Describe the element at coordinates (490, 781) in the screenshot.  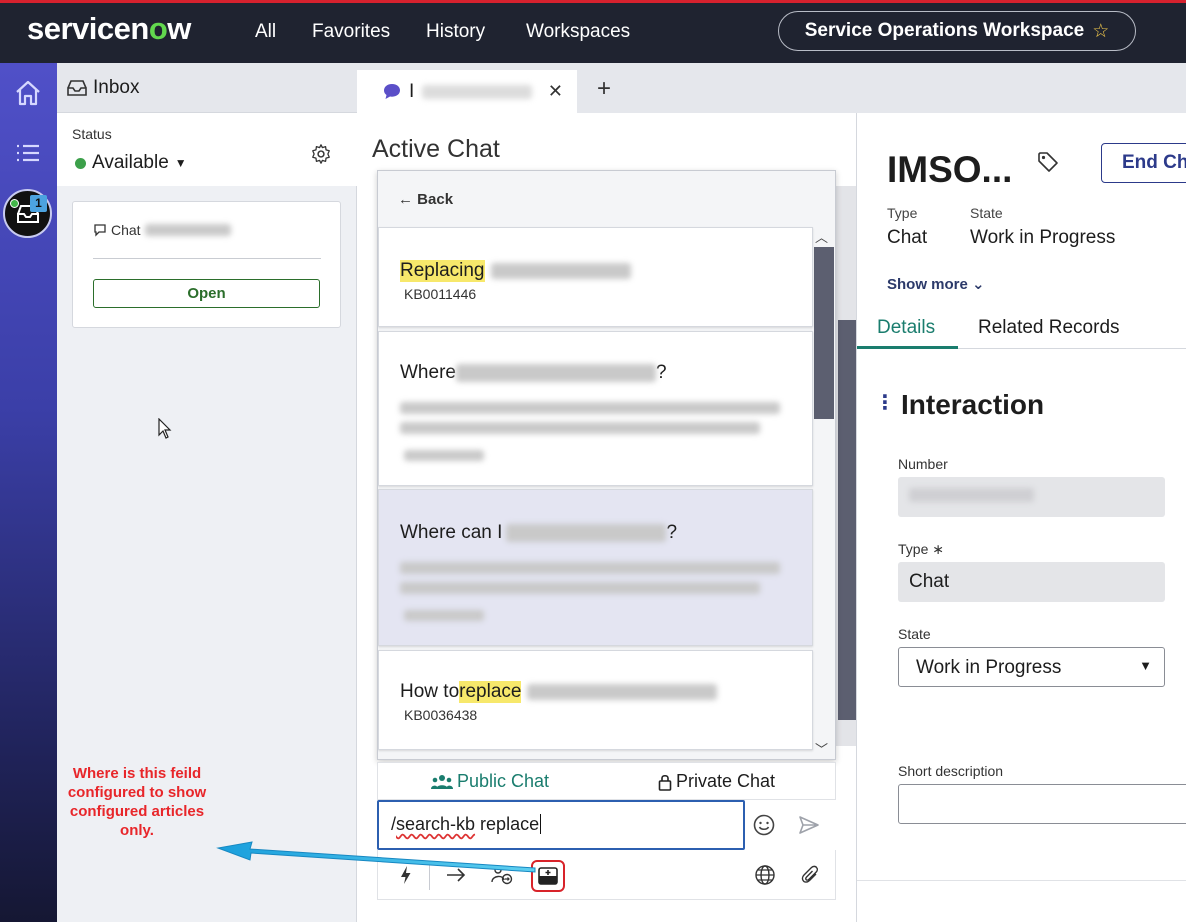
I see `tab-public-chat: Public Chat` at that location.